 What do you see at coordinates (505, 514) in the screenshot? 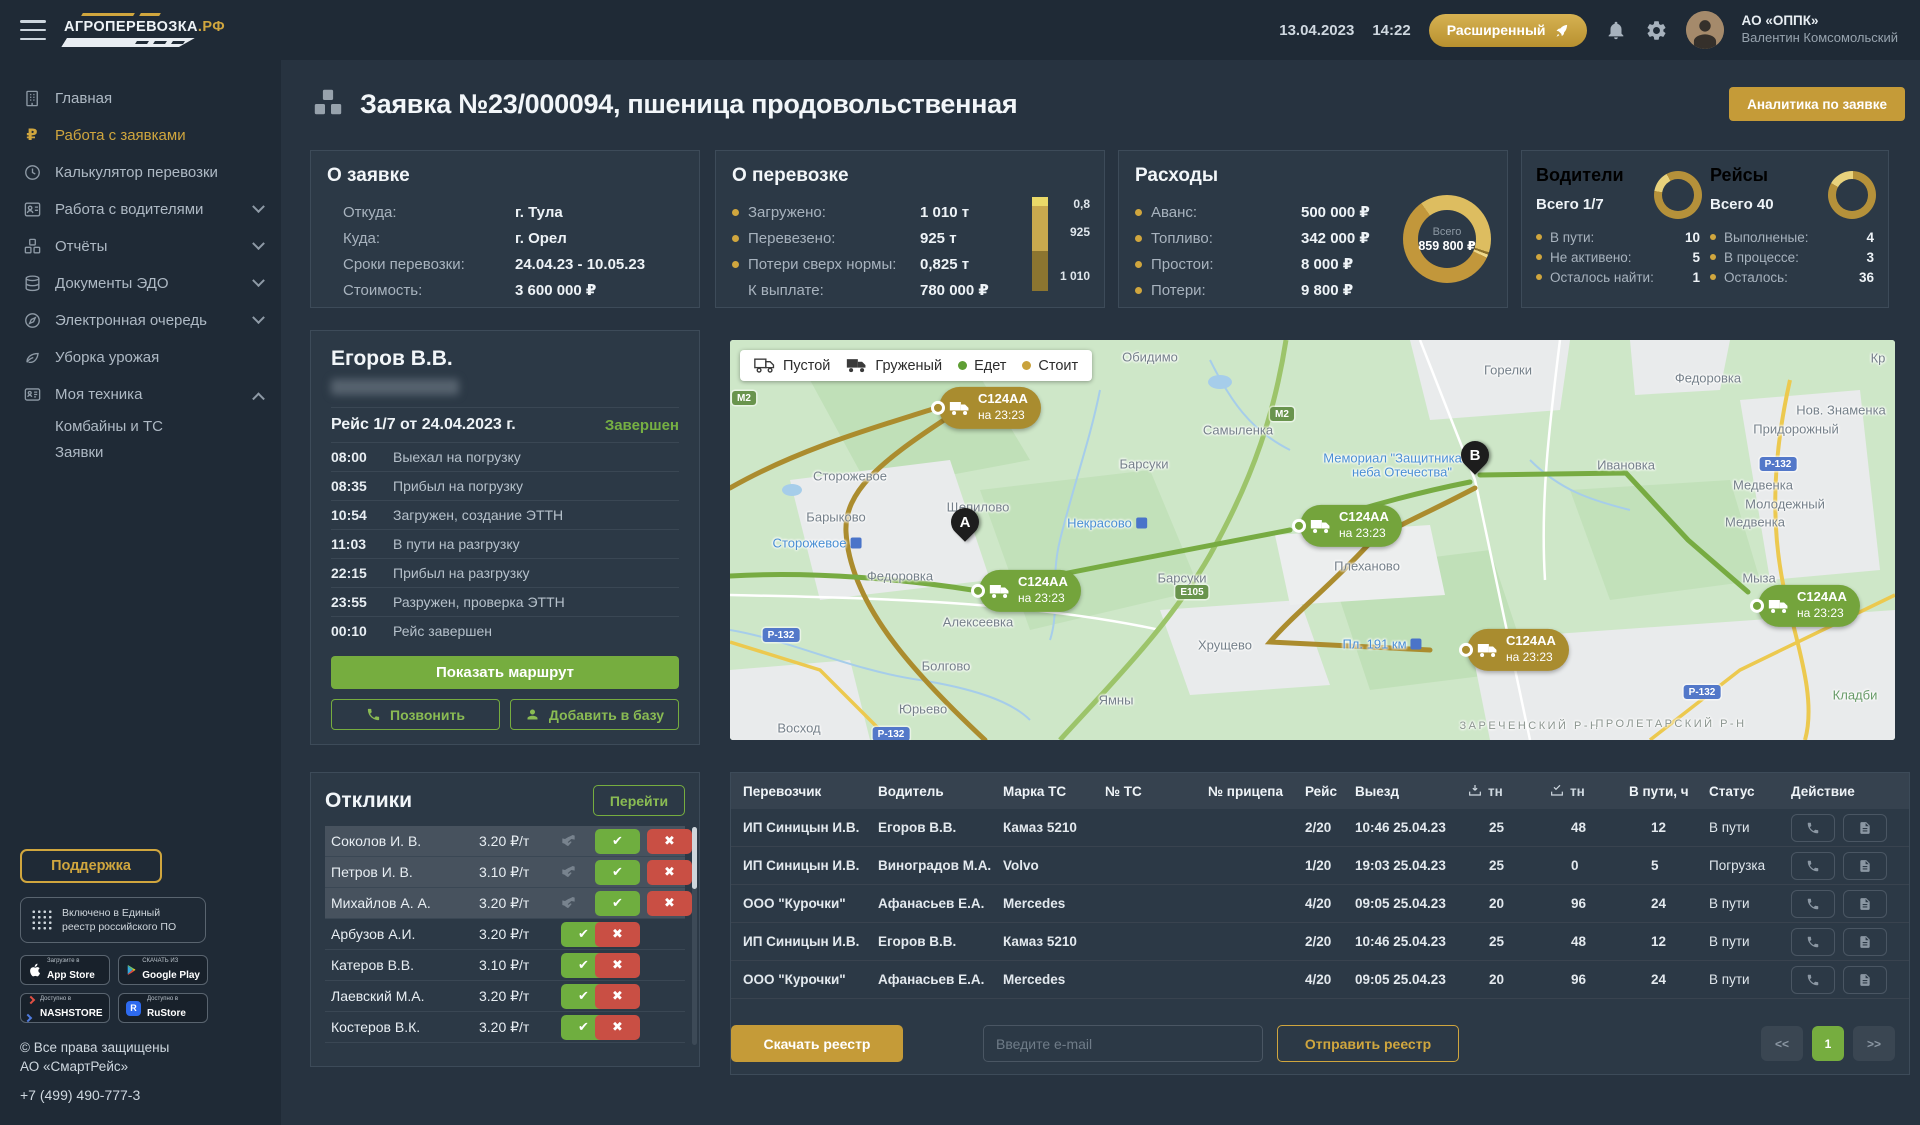
I see `timeline-row: 10:54 Загружен, создание ЭТТН` at bounding box center [505, 514].